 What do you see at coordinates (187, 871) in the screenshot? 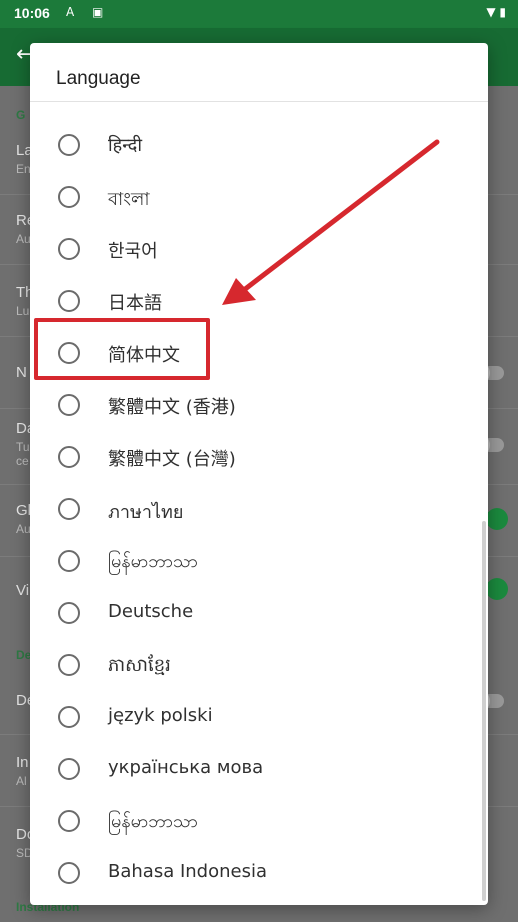
I see `language-label: Bahasa Indonesia` at bounding box center [187, 871].